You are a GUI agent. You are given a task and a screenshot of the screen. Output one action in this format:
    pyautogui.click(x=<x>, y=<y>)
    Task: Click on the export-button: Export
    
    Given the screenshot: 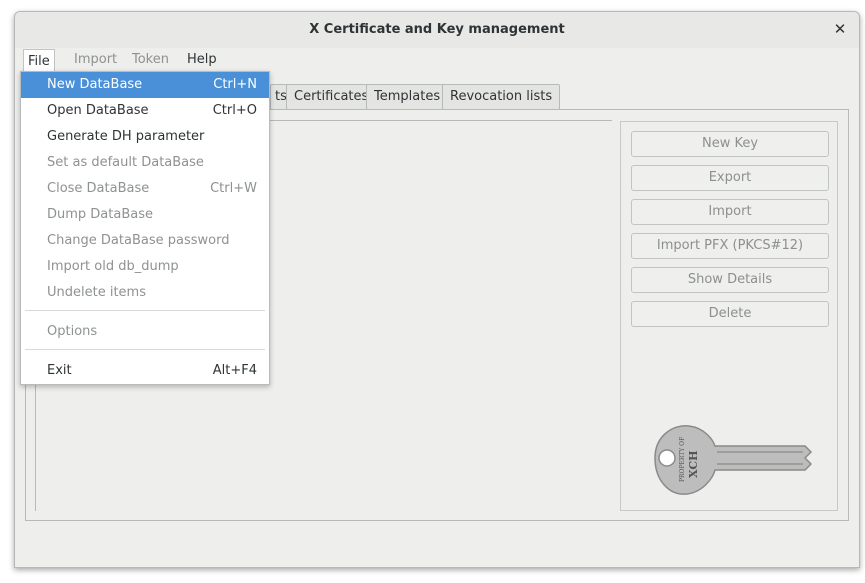 What is the action you would take?
    pyautogui.click(x=730, y=178)
    